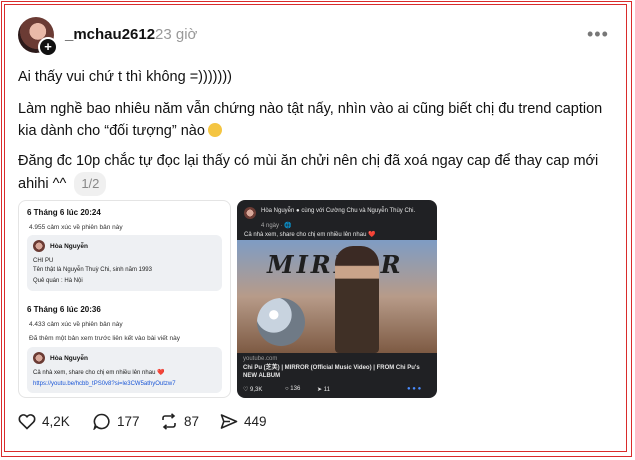 Image resolution: width=635 pixels, height=460 pixels. I want to click on chrome-ball-graphic, so click(281, 322).